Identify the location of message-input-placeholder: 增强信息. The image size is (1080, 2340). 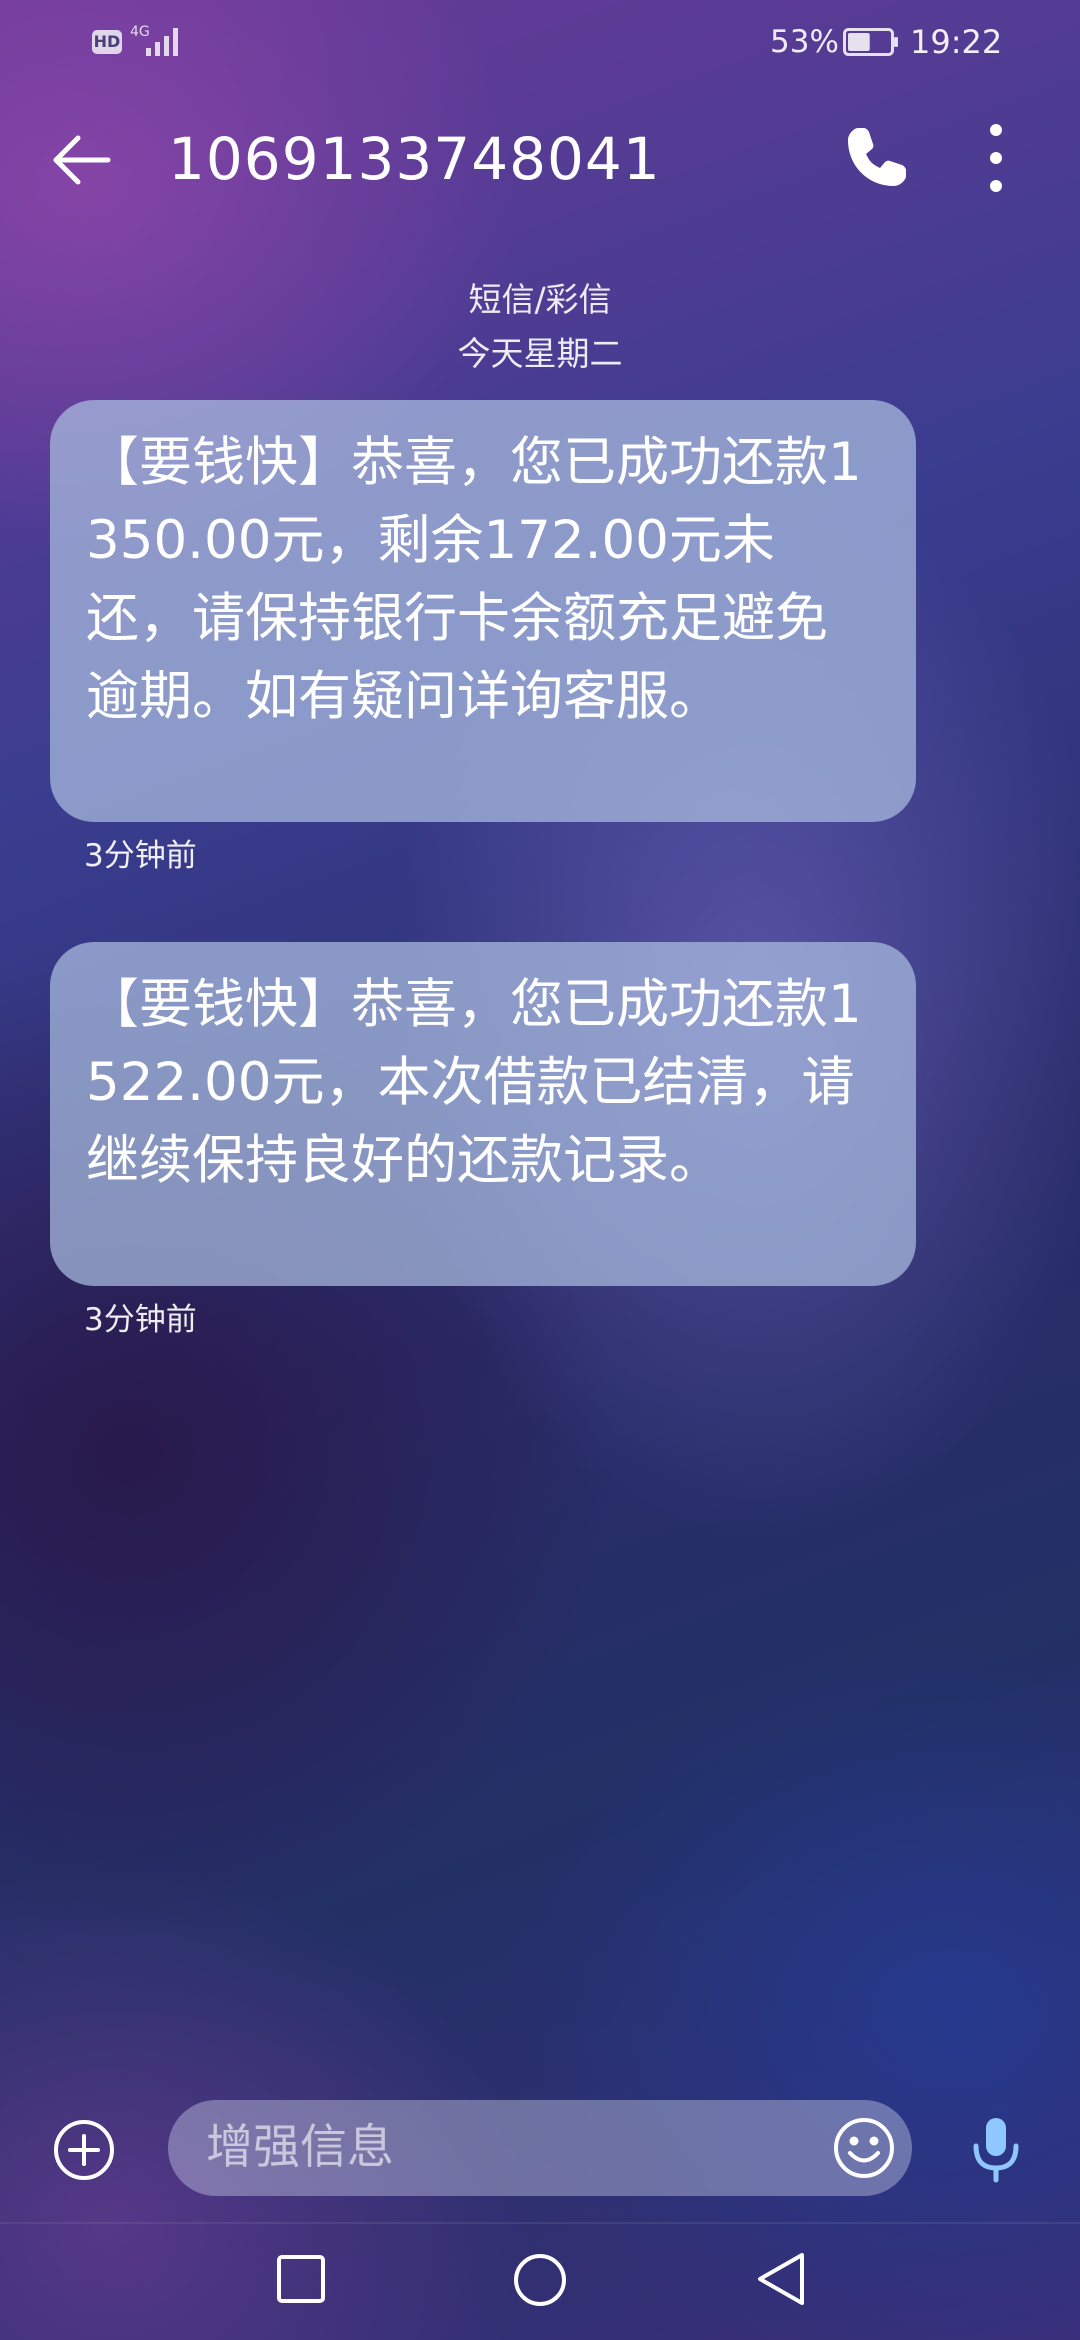
(300, 2147).